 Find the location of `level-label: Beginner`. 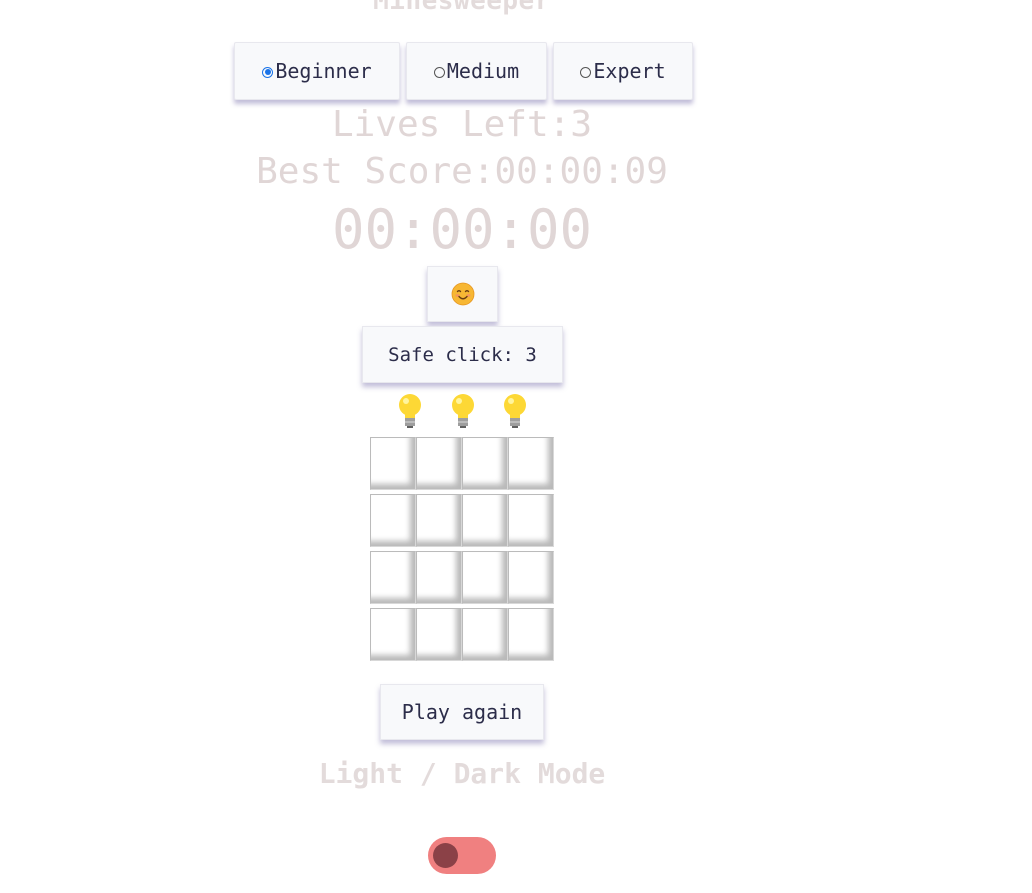

level-label: Beginner is located at coordinates (323, 71).